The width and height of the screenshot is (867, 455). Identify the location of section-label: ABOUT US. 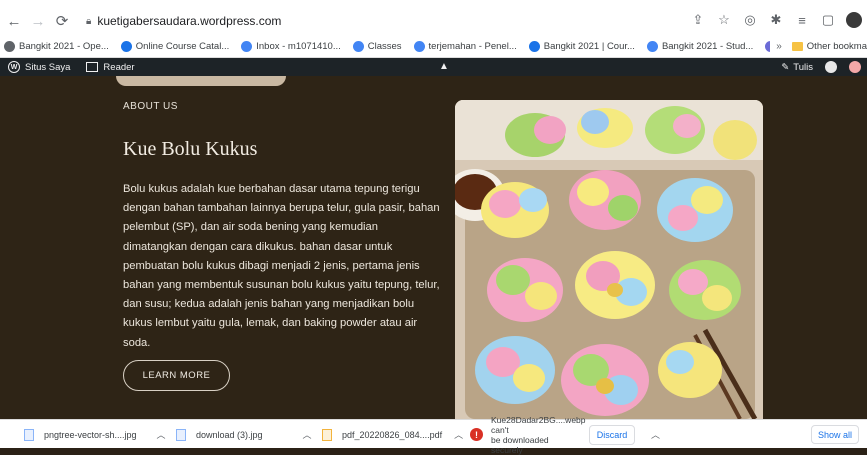
(150, 106).